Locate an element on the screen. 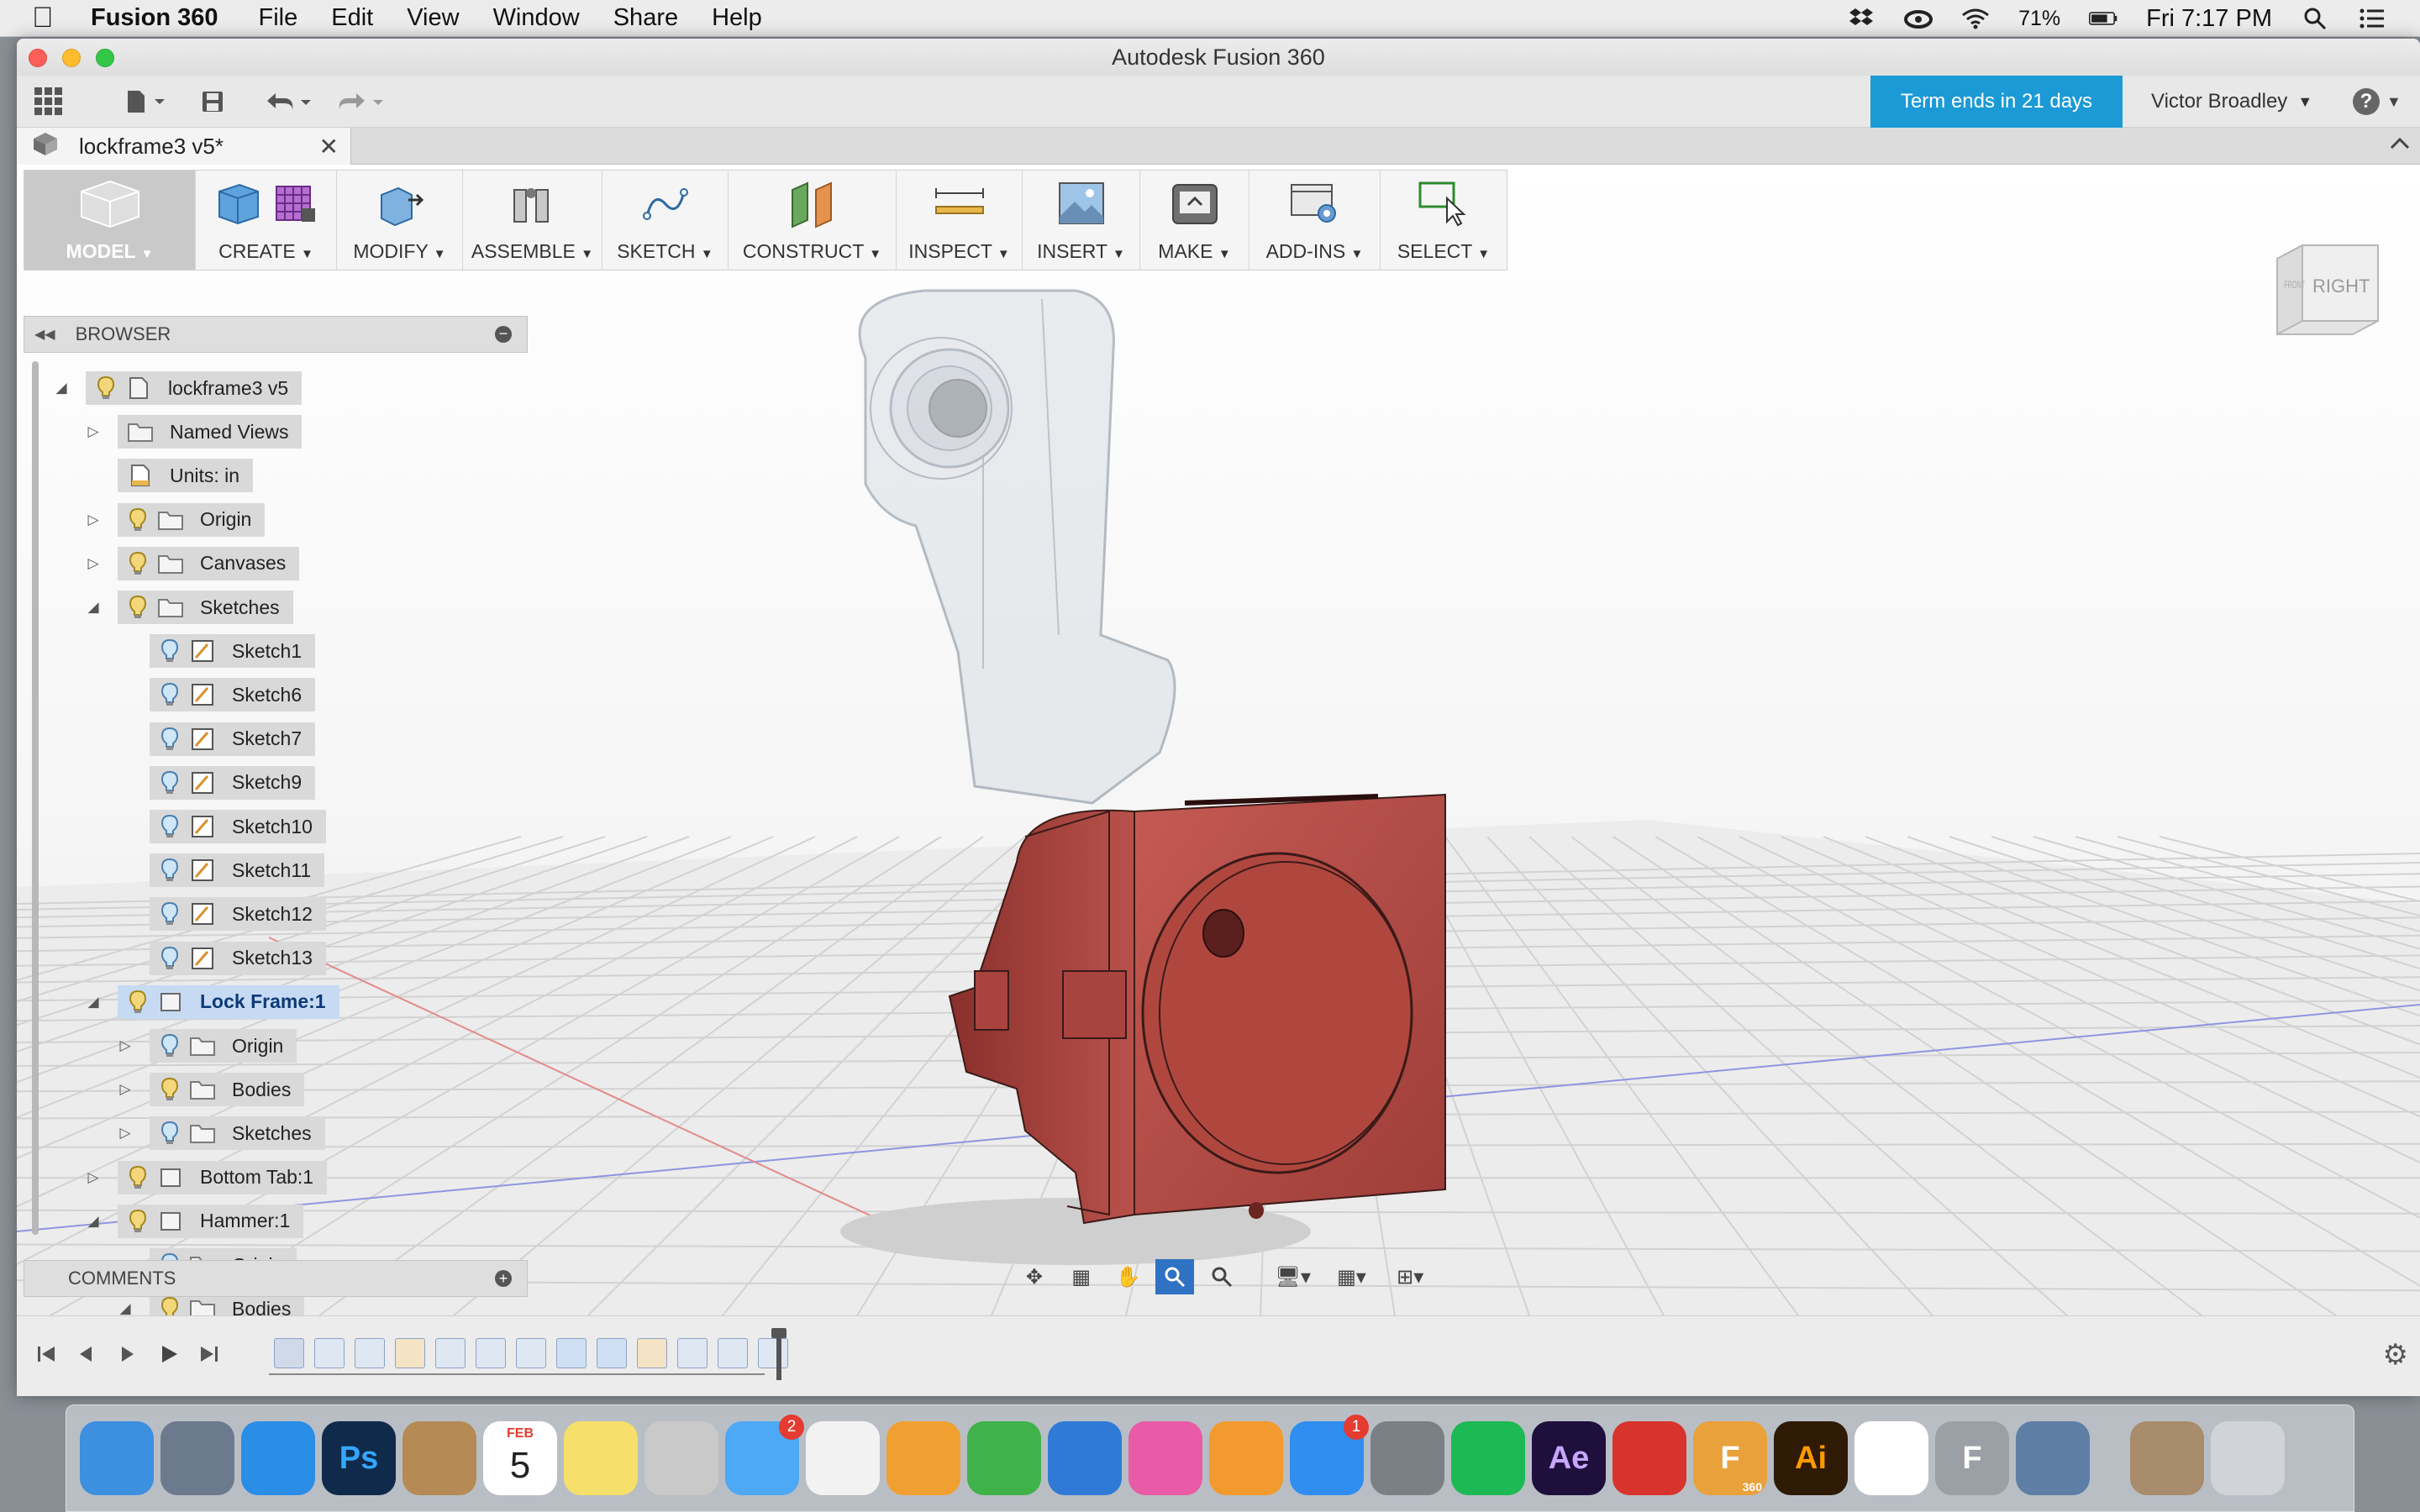 Image resolution: width=2420 pixels, height=1512 pixels. browser-item: ▷ Named Views is located at coordinates (194, 432).